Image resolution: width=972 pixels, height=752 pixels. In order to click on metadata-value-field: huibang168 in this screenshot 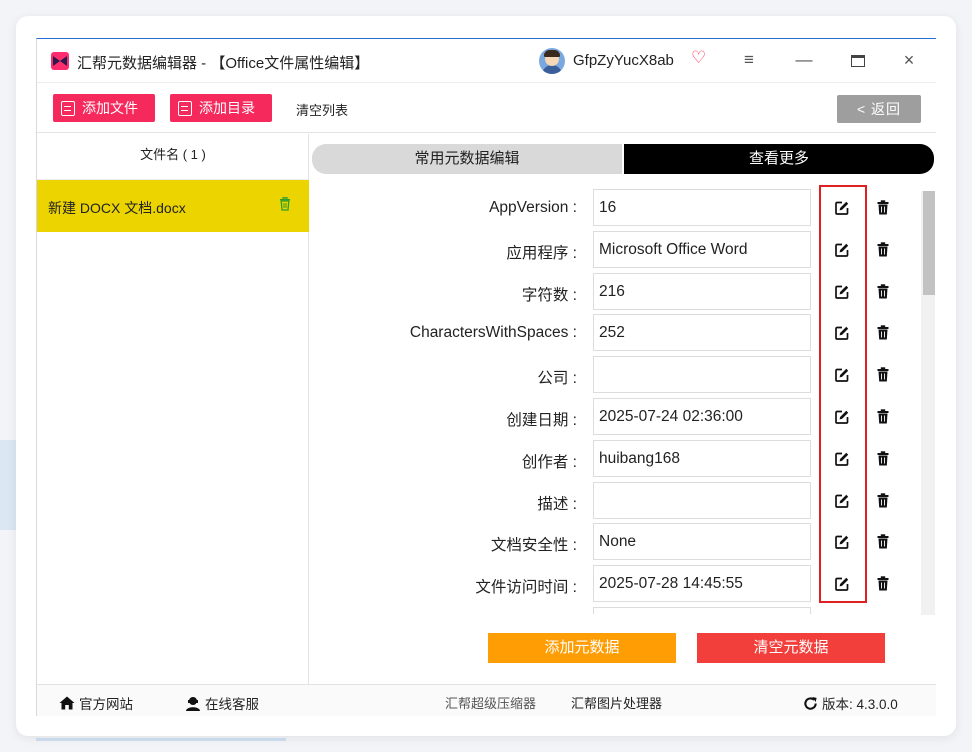, I will do `click(702, 458)`.